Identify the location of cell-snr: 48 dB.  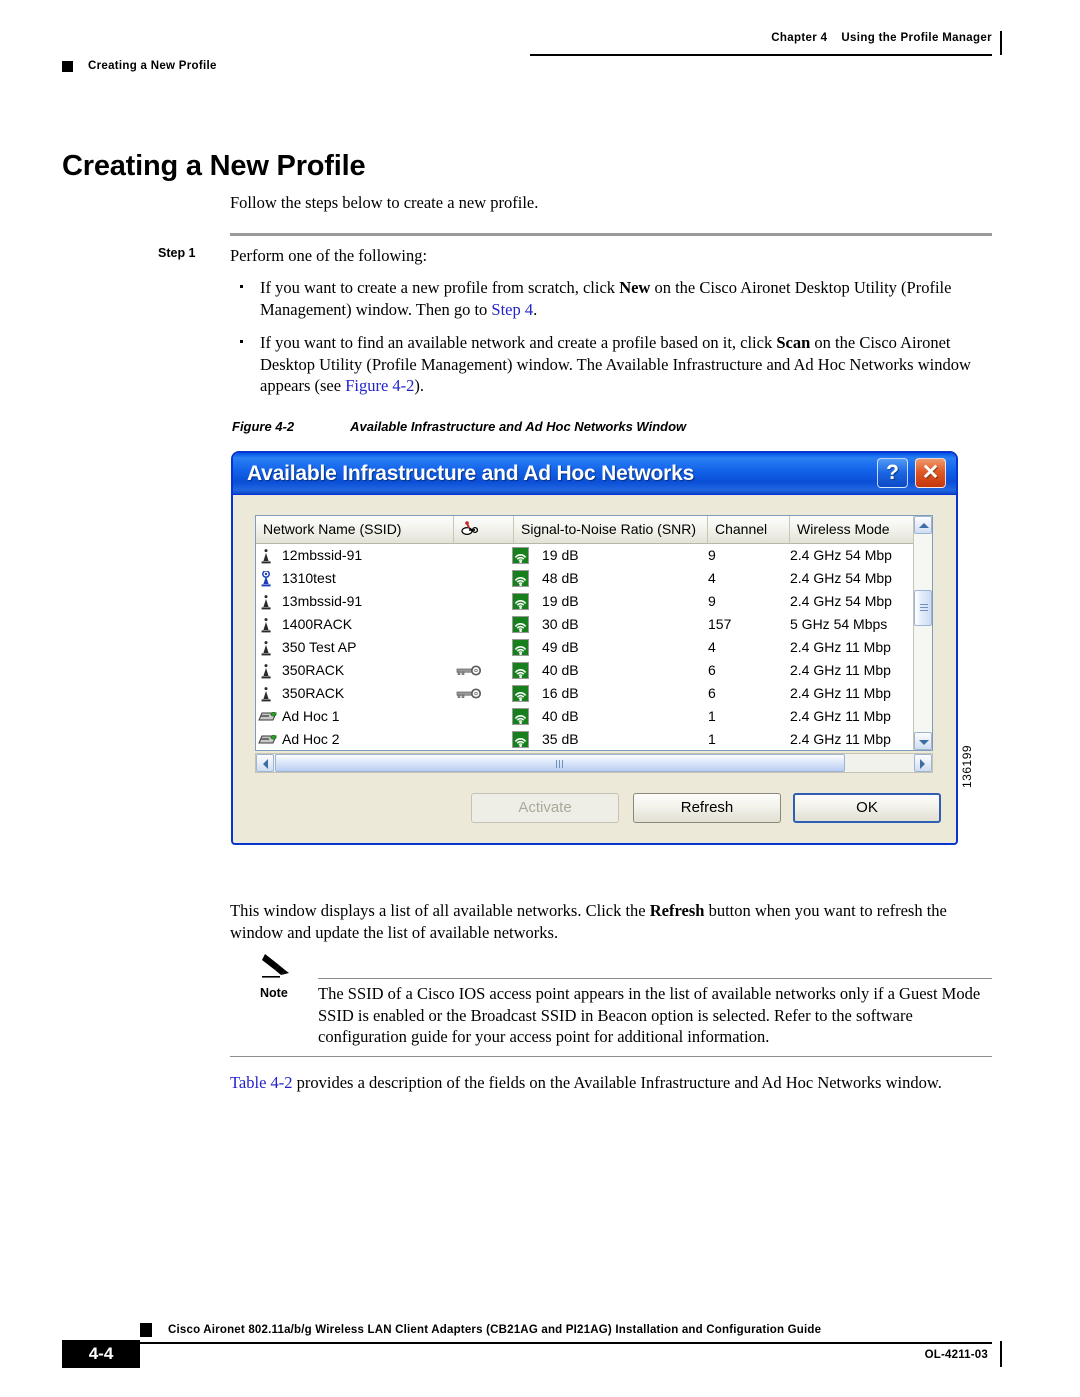
(560, 578).